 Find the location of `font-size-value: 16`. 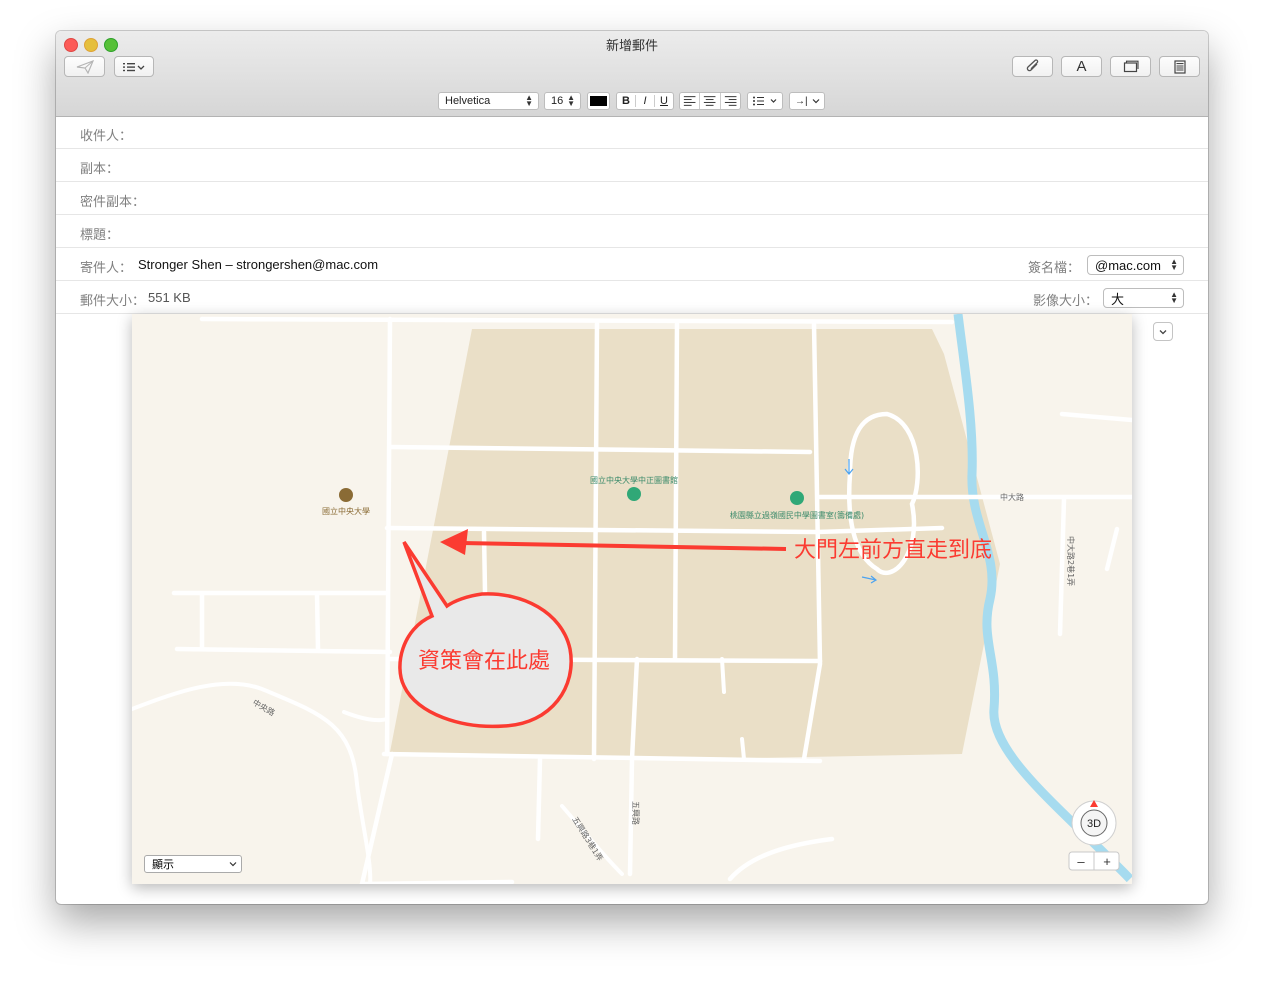

font-size-value: 16 is located at coordinates (557, 101).